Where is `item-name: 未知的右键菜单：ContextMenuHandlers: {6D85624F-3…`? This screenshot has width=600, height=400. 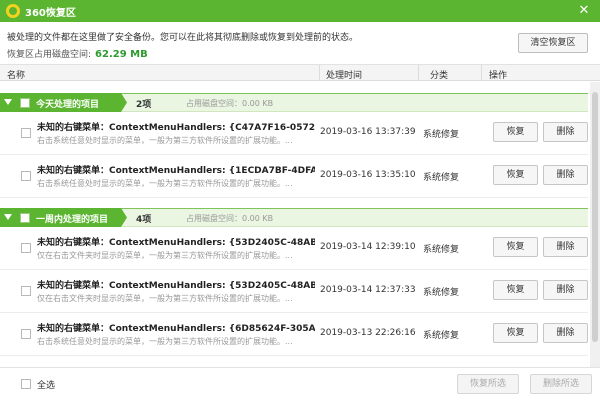
item-name: 未知的右键菜单：ContextMenuHandlers: {6D85624F-3… is located at coordinates (176, 329).